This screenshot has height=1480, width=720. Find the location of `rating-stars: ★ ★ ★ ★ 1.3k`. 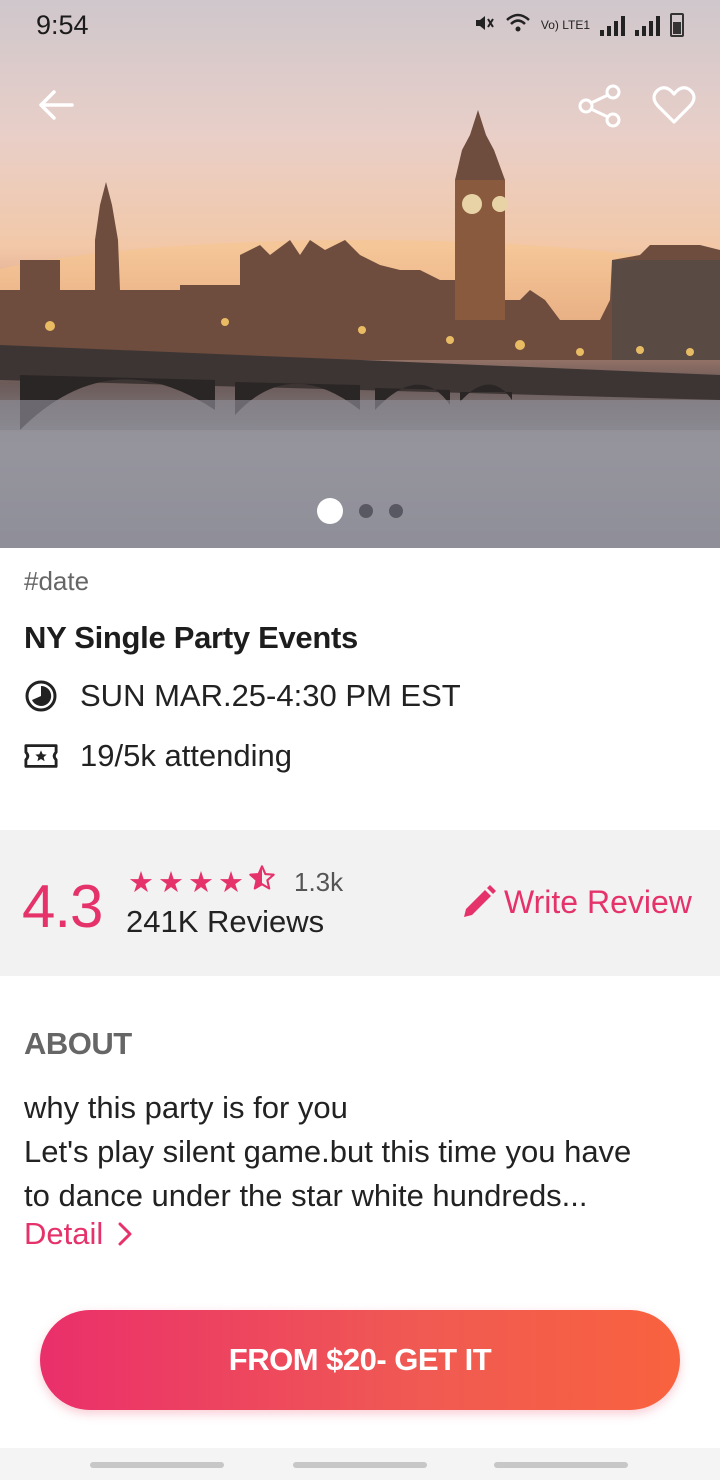

rating-stars: ★ ★ ★ ★ 1.3k is located at coordinates (235, 882).